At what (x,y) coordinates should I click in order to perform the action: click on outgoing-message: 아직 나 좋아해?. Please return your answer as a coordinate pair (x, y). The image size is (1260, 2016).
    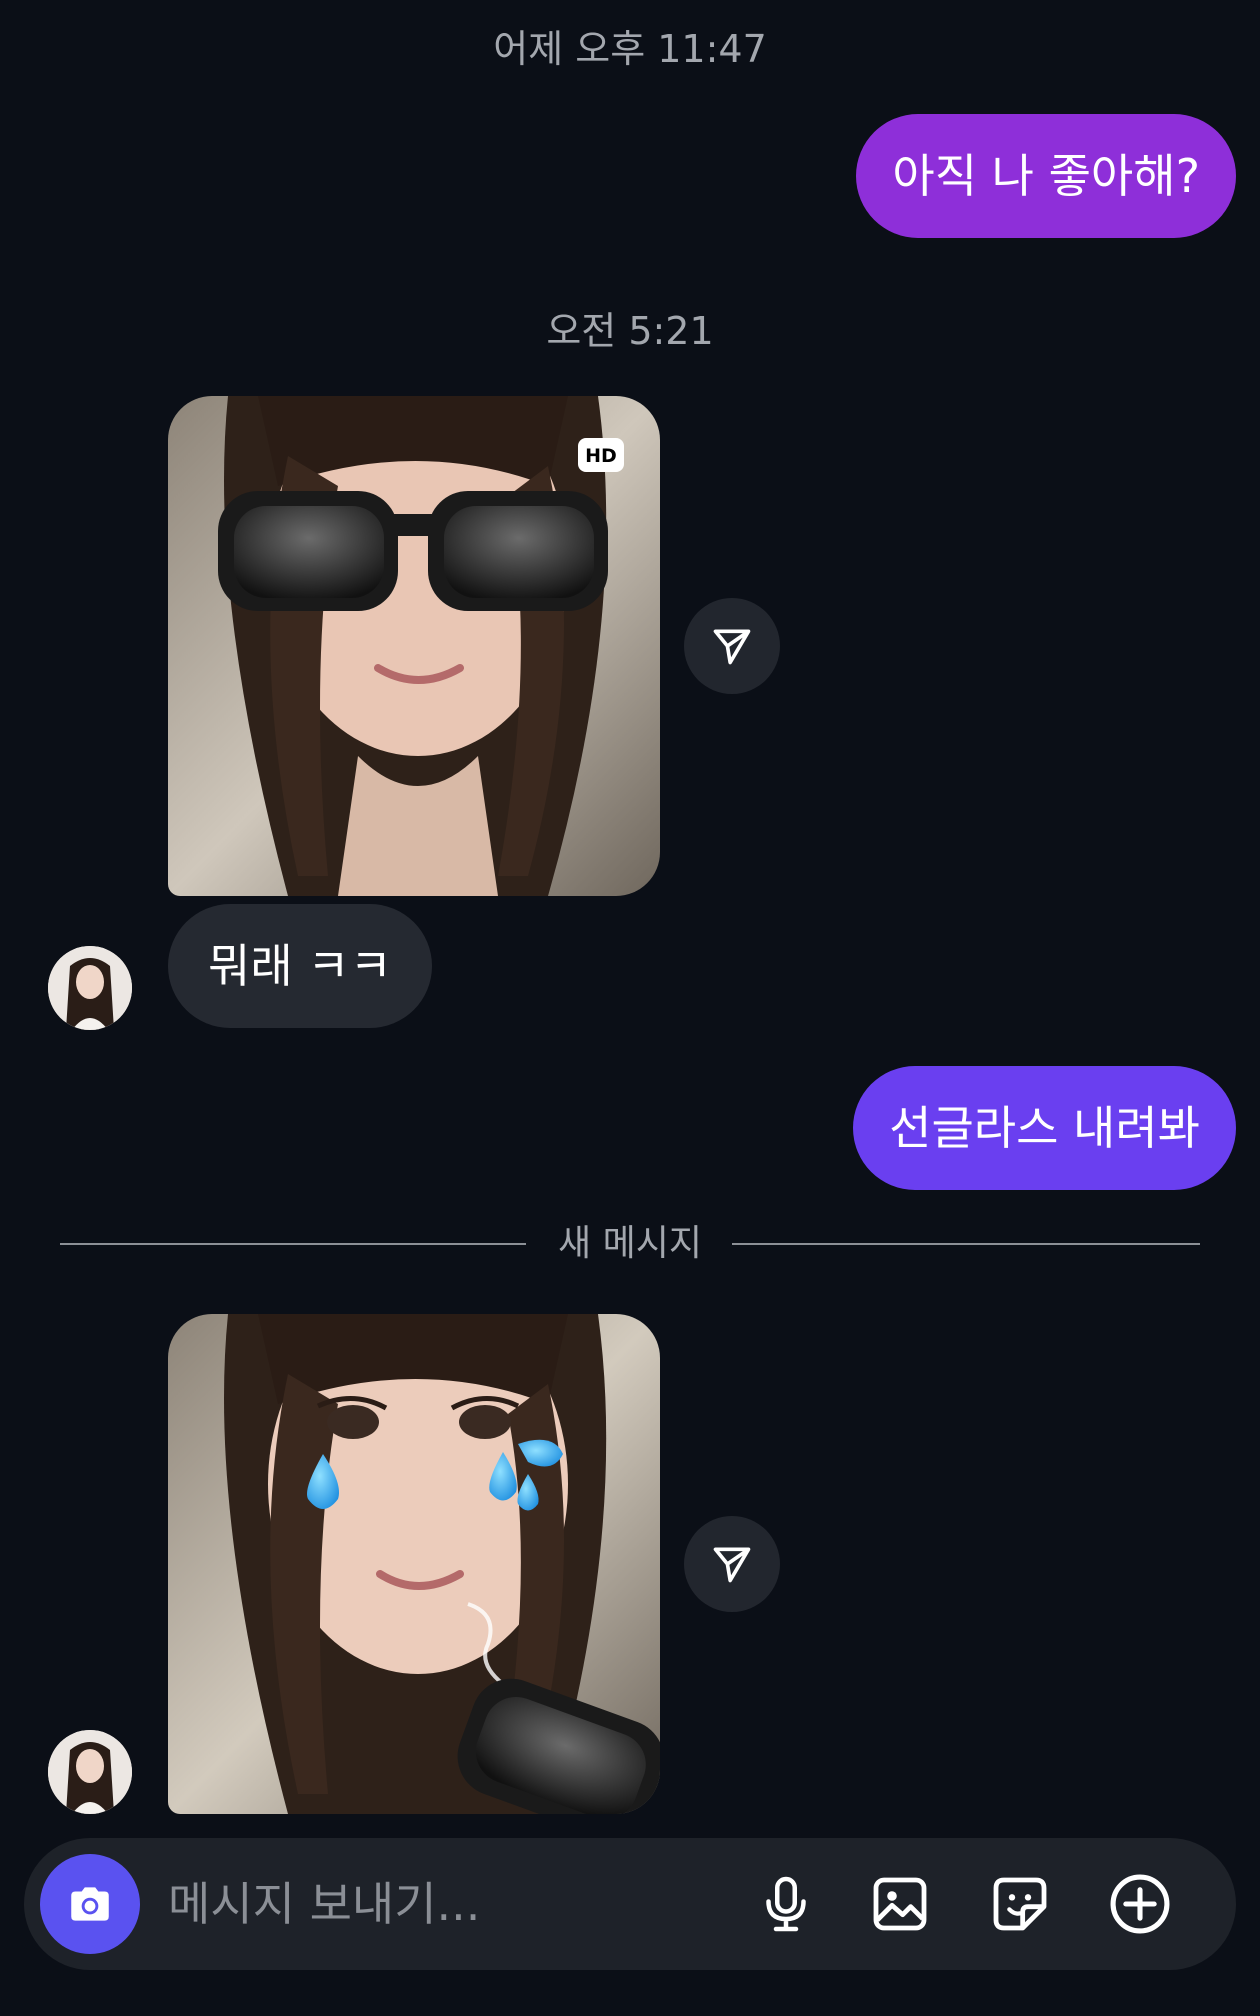
    Looking at the image, I should click on (1046, 176).